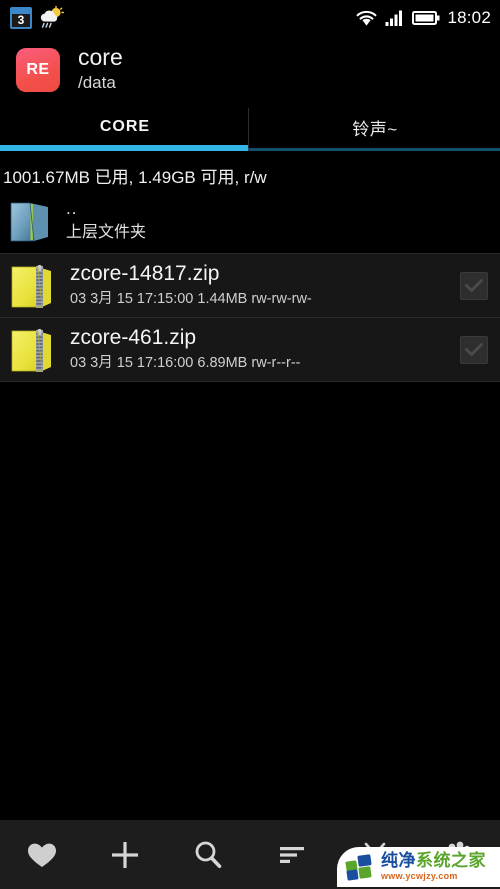 The width and height of the screenshot is (500, 889). I want to click on folder-blue-icon, so click(30, 222).